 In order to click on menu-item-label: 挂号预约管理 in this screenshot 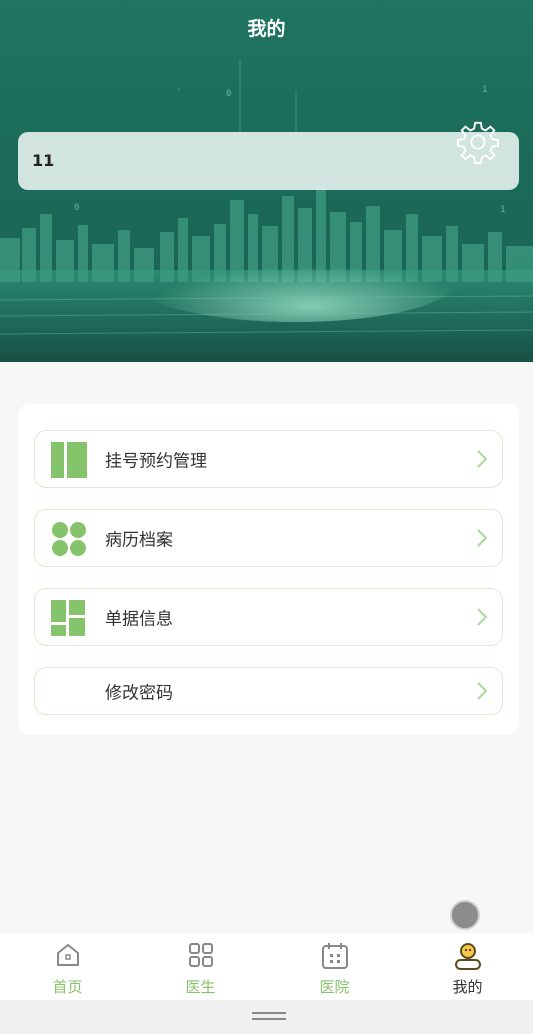, I will do `click(156, 461)`.